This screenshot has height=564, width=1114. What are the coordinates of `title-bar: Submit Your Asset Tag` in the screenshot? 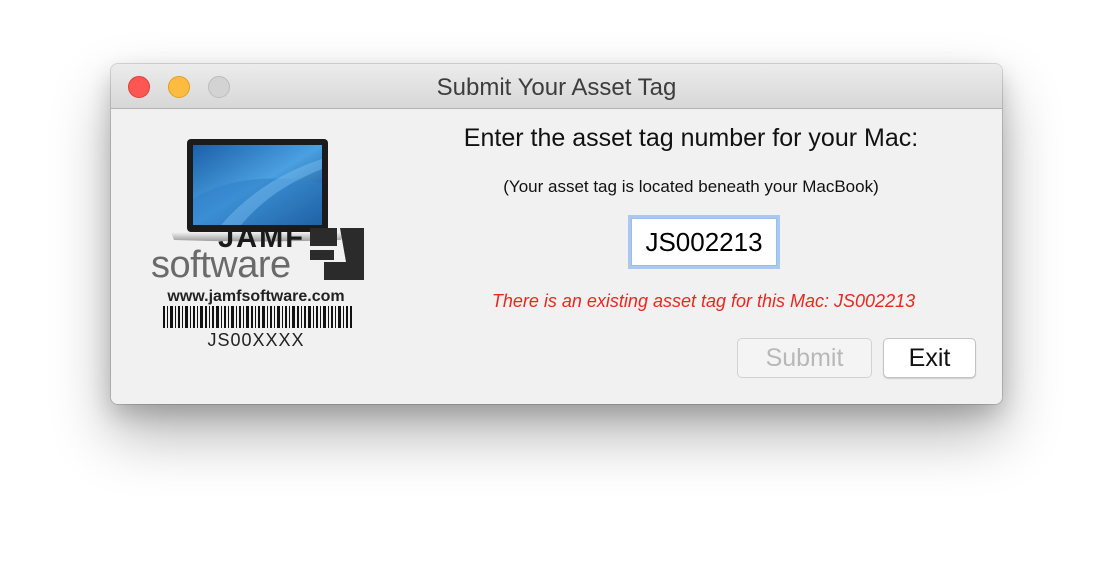 It's located at (556, 86).